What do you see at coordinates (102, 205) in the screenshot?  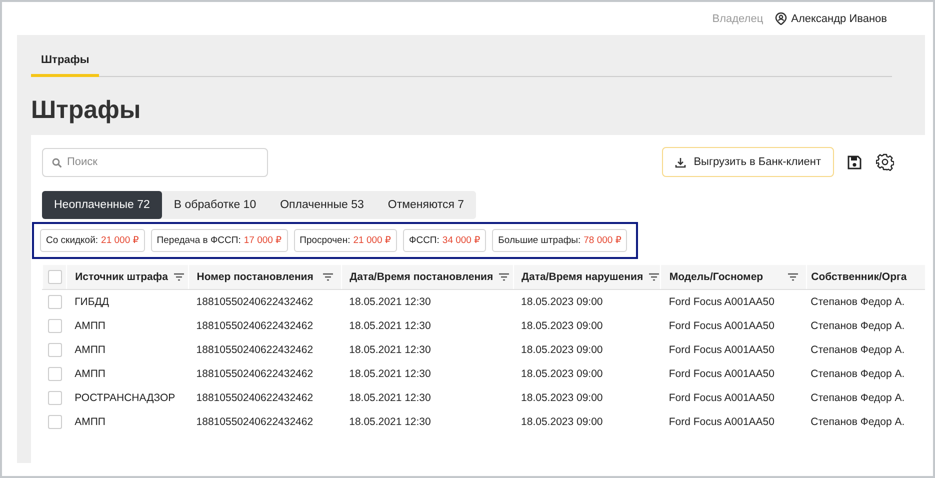 I see `status-tab: Неоплаченные 72` at bounding box center [102, 205].